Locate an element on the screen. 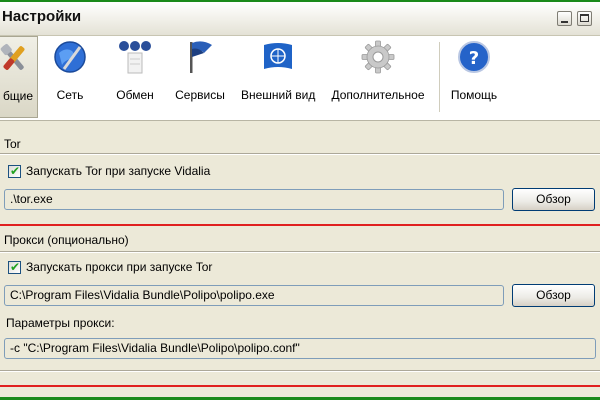  maximize-button is located at coordinates (584, 18).